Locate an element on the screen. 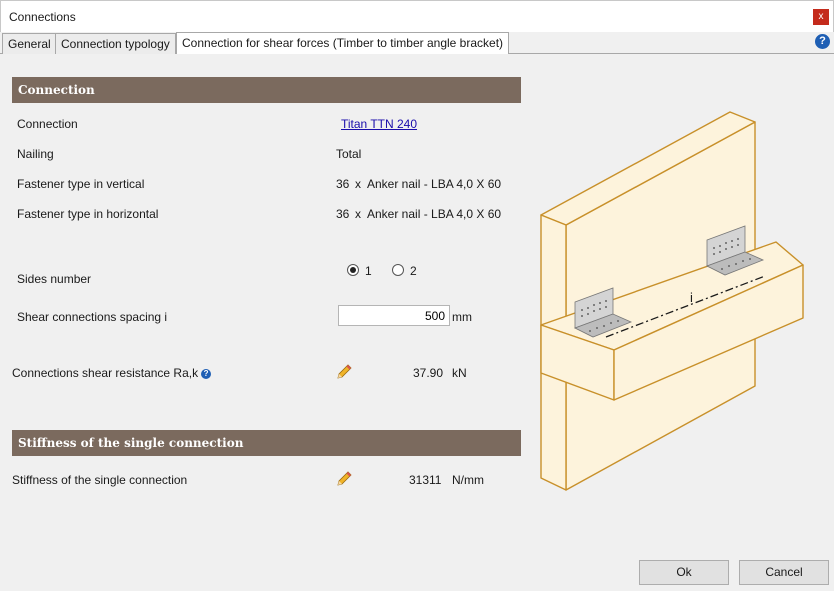 The image size is (834, 591). resistance-row: Connections shear resistance Ra,k? is located at coordinates (112, 373).